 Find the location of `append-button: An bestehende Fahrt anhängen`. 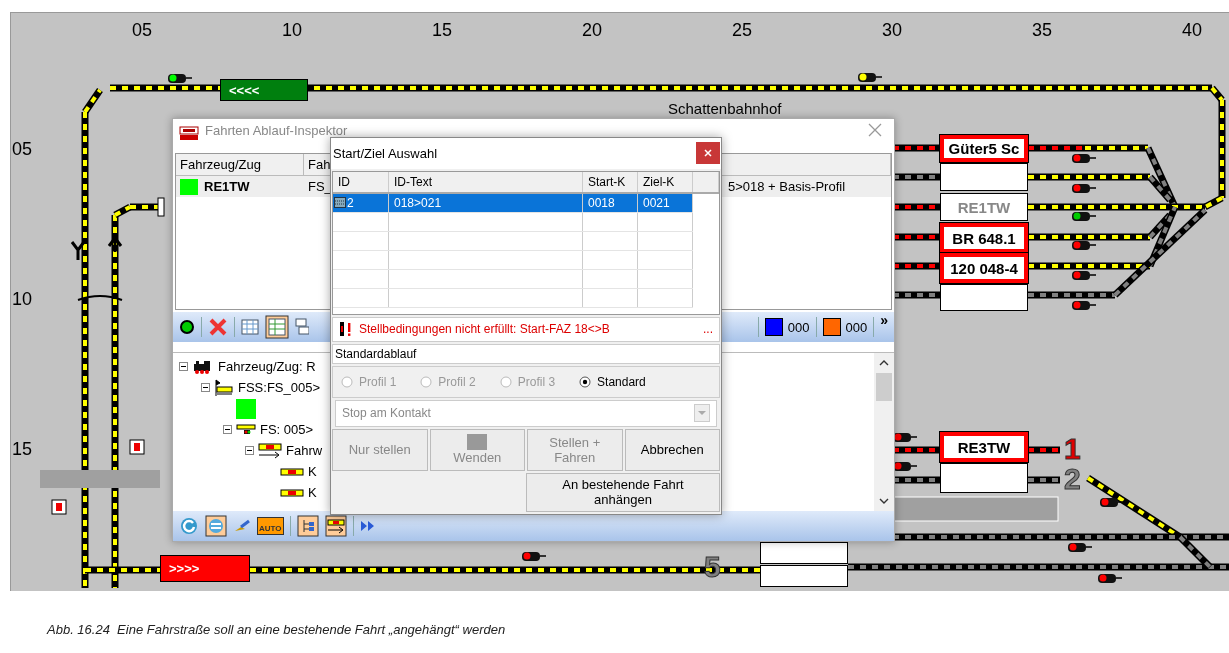

append-button: An bestehende Fahrt anhängen is located at coordinates (623, 492).